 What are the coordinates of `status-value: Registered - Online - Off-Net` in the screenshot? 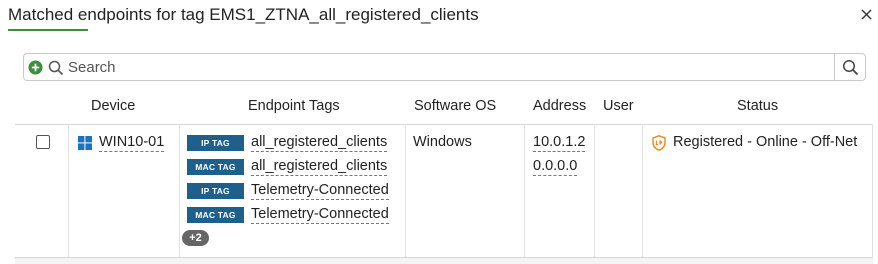 It's located at (765, 142).